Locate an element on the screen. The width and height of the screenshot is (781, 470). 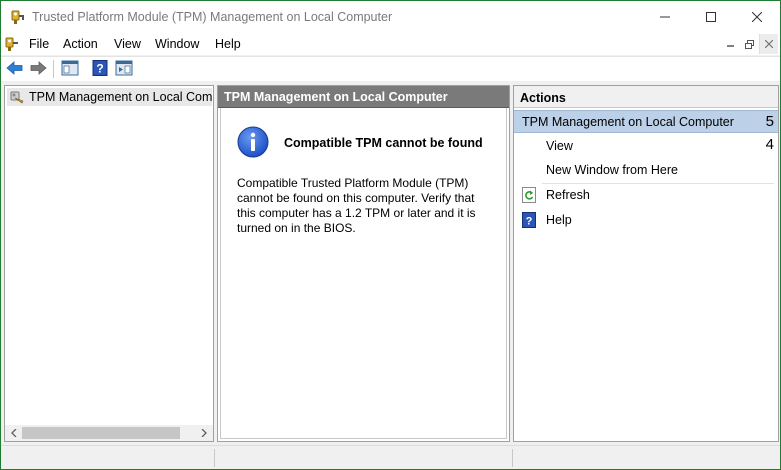
maximize-button is located at coordinates (711, 17).